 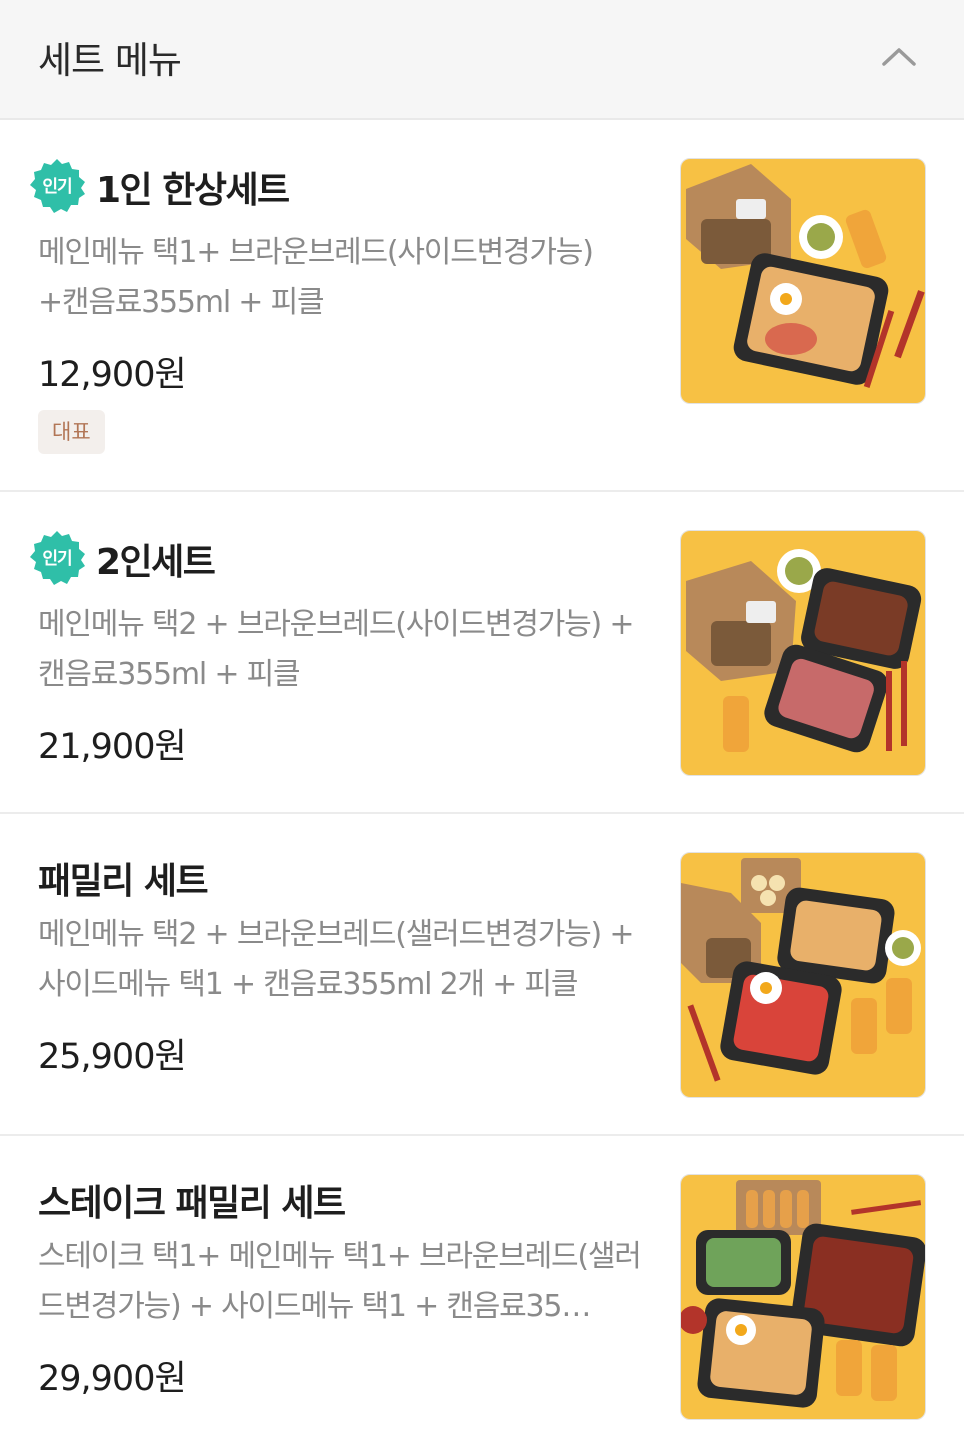 What do you see at coordinates (112, 1057) in the screenshot?
I see `menu-item-price: 25,900원` at bounding box center [112, 1057].